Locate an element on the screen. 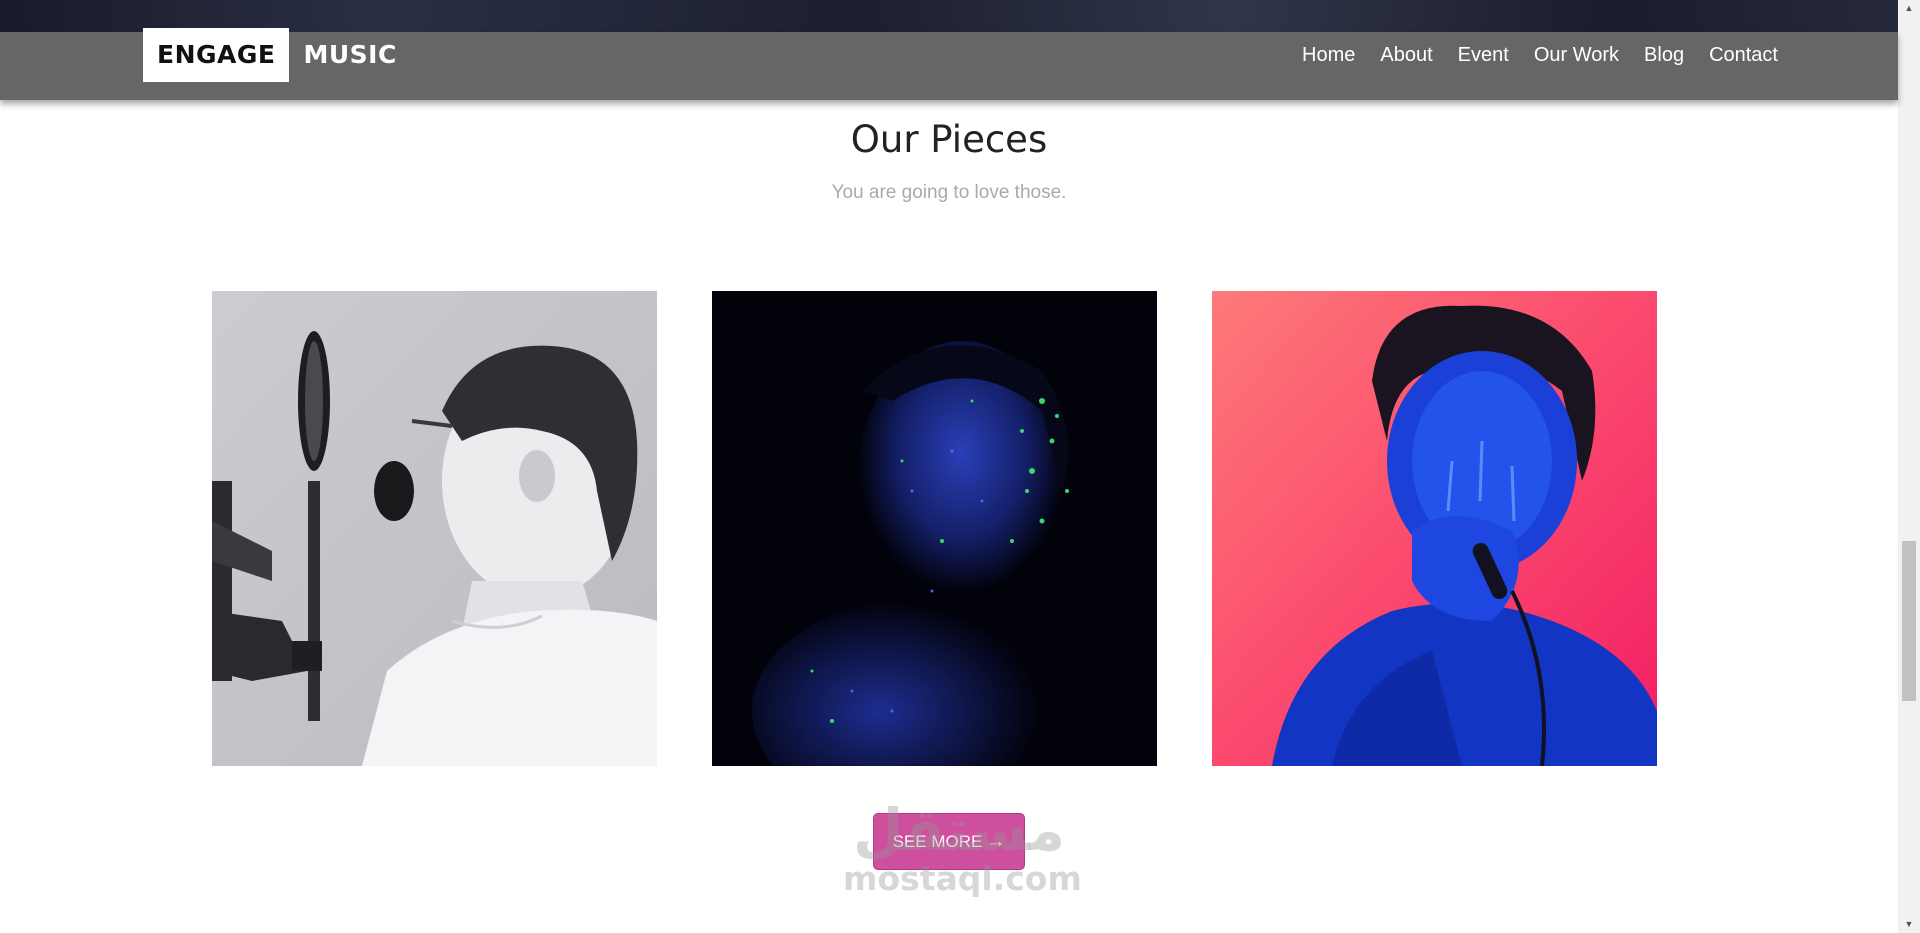  nav-item-contact: Contact is located at coordinates (1743, 55).